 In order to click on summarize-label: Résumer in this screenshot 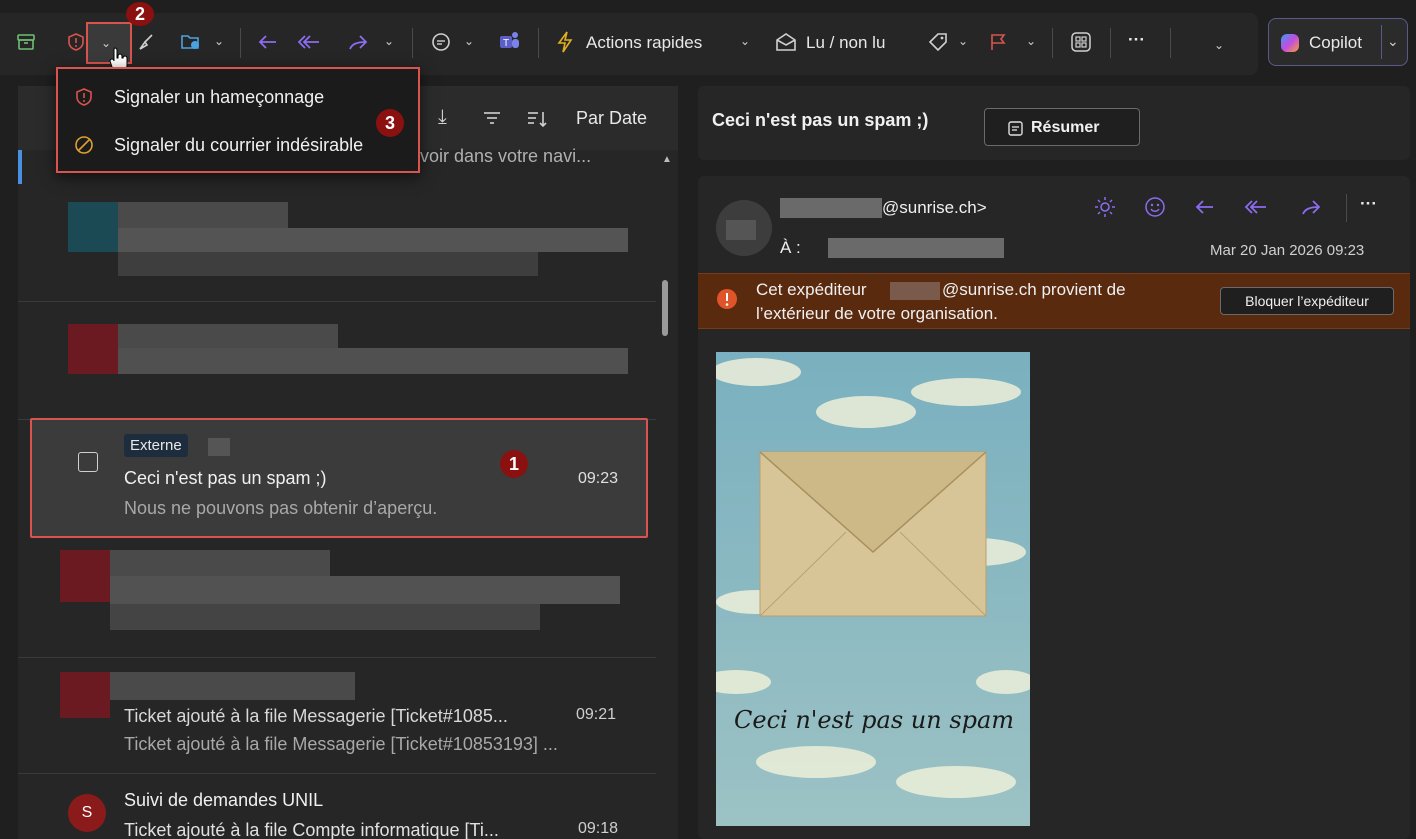, I will do `click(1065, 127)`.